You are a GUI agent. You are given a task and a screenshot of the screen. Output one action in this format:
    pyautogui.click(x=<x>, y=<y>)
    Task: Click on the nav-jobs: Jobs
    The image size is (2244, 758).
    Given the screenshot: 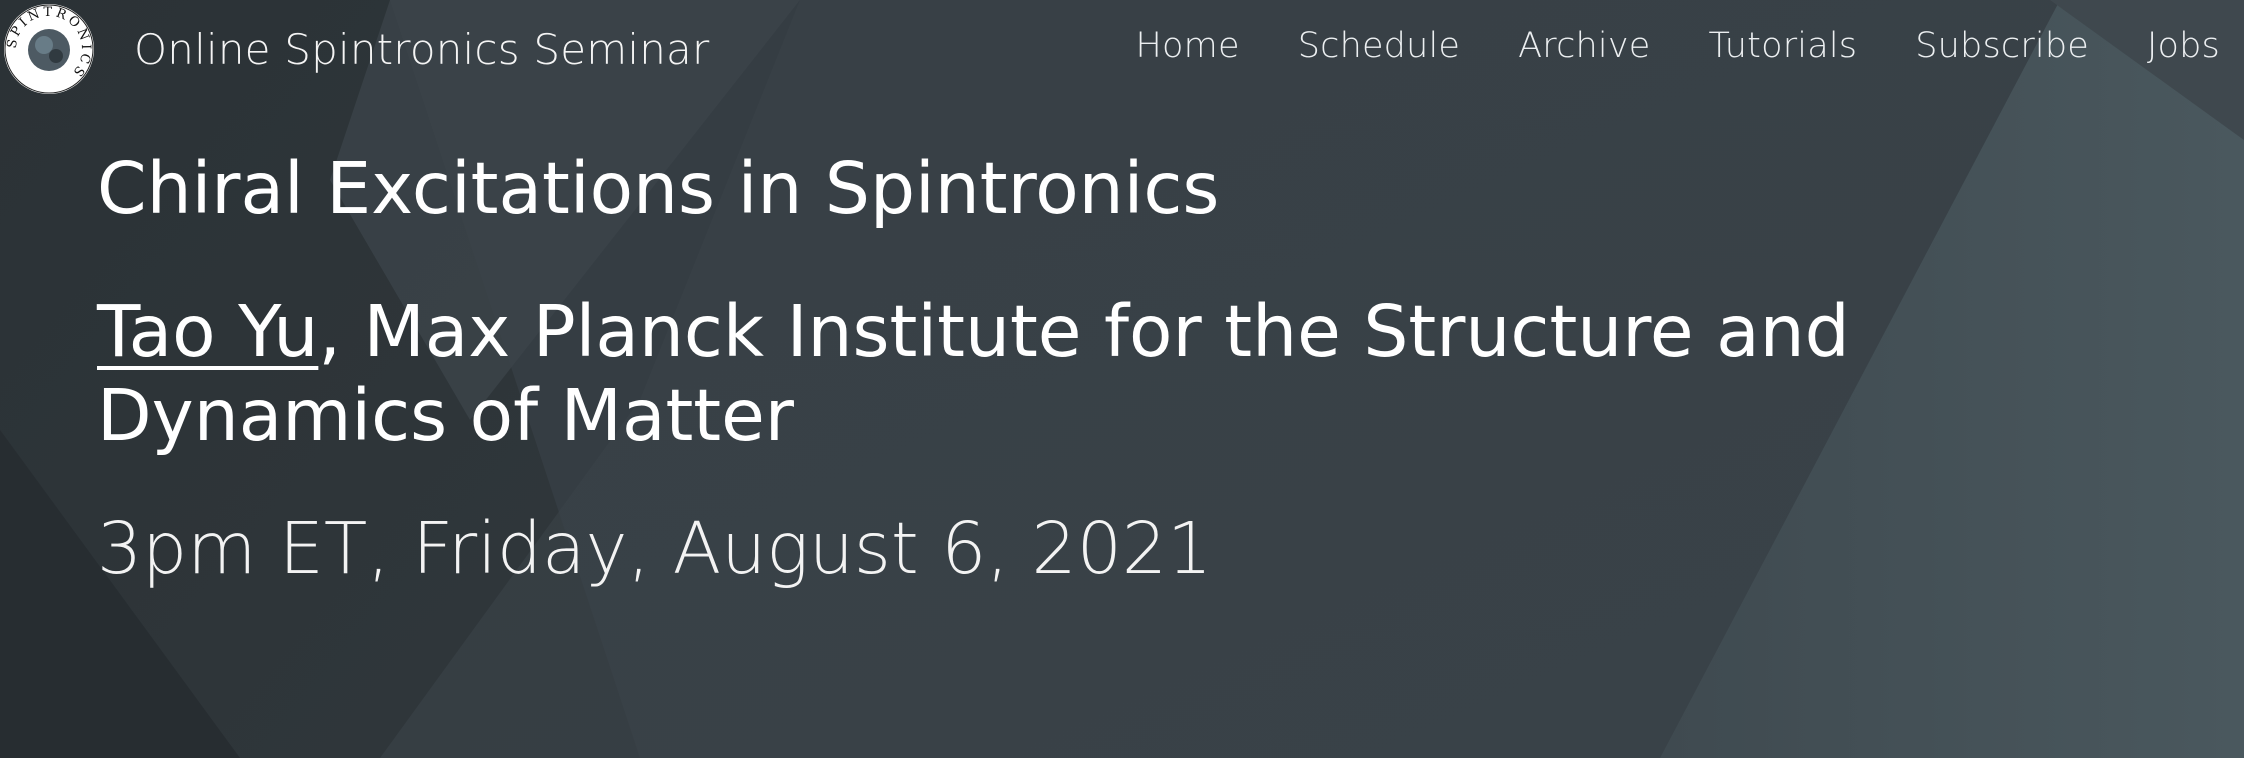 What is the action you would take?
    pyautogui.click(x=2183, y=46)
    